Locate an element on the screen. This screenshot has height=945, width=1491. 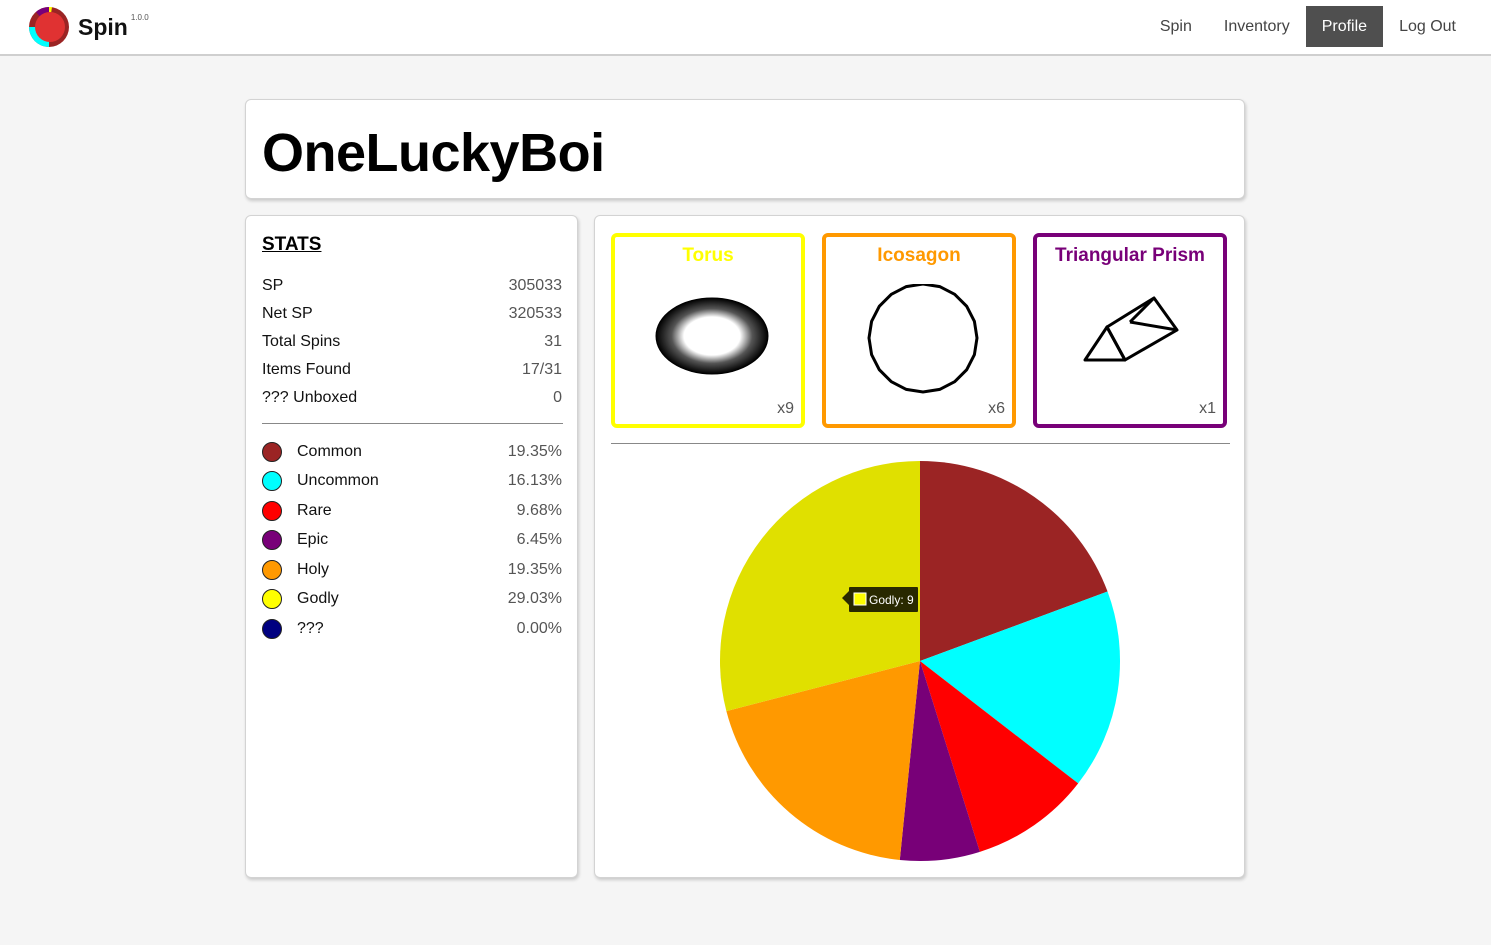
rarity-percent: 29.03% is located at coordinates (534, 598).